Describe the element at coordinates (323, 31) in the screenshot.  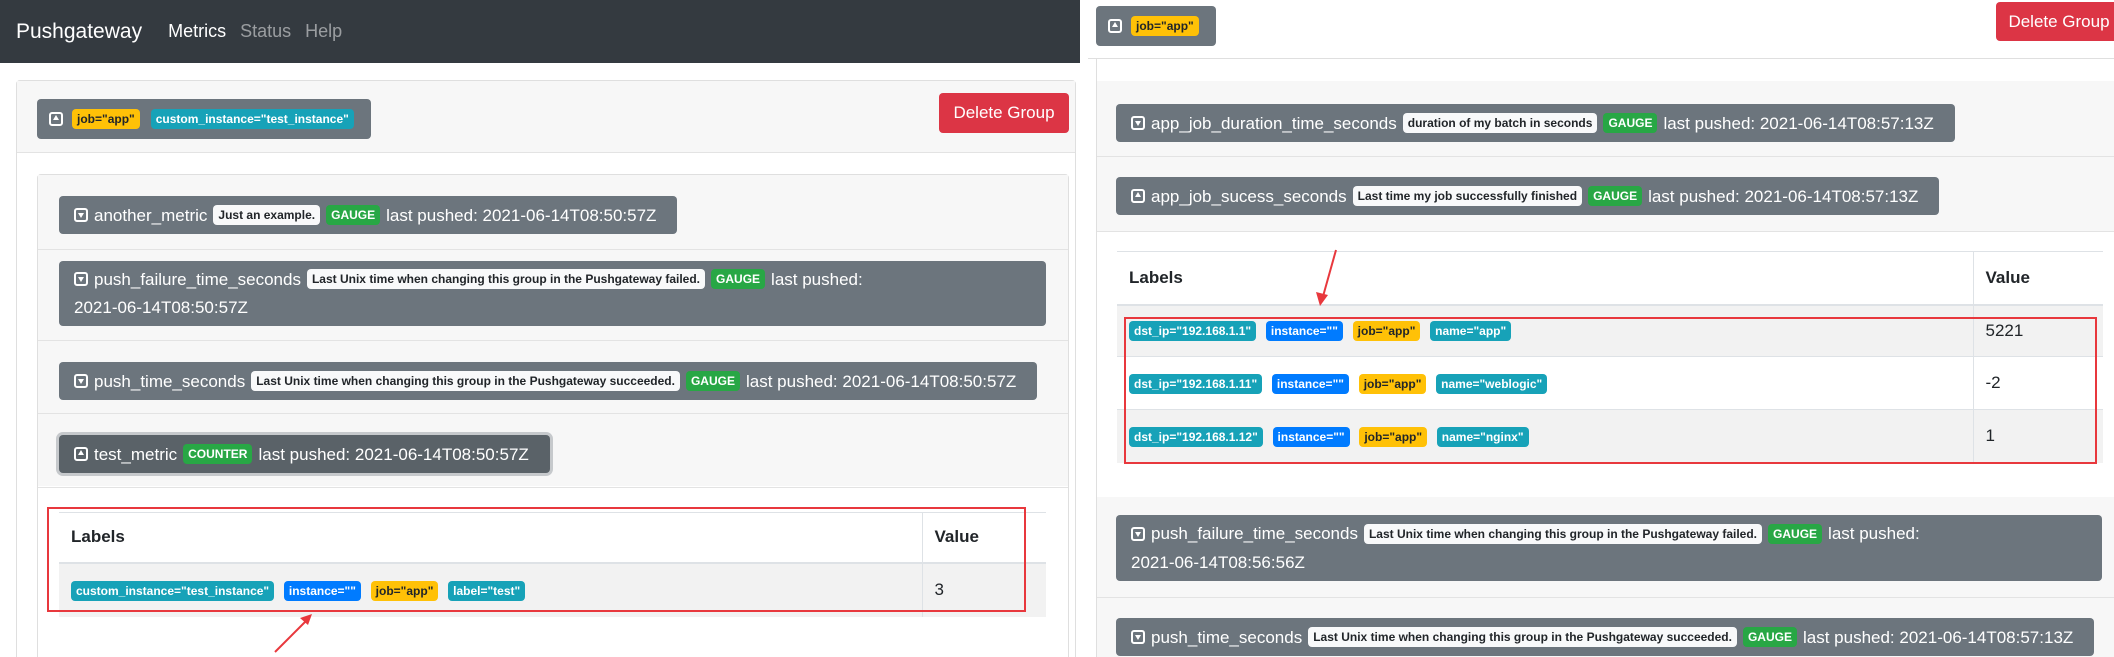
I see `nav-help: Help` at that location.